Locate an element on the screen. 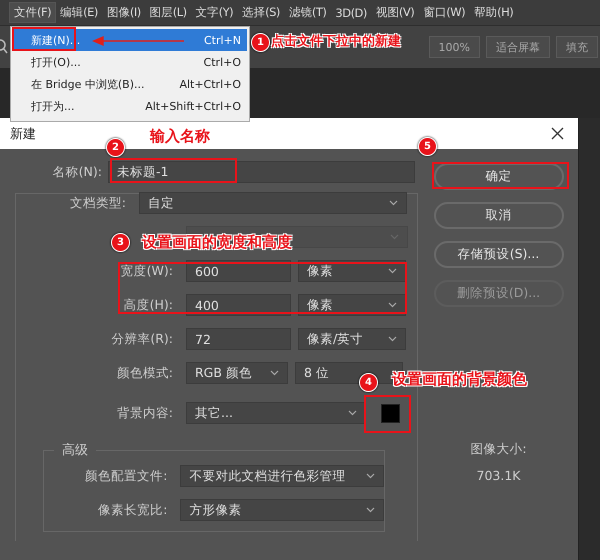 This screenshot has width=600, height=560. image-size-value: 703.1K is located at coordinates (498, 475).